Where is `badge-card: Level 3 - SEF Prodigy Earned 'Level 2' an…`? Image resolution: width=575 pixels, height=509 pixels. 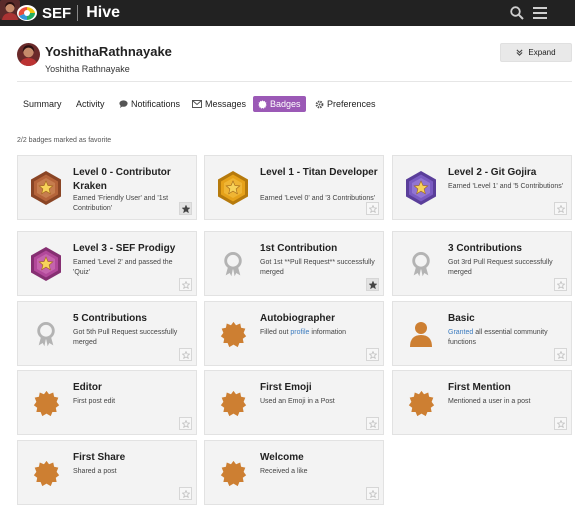
badge-card: Level 3 - SEF Prodigy Earned 'Level 2' an… is located at coordinates (107, 263).